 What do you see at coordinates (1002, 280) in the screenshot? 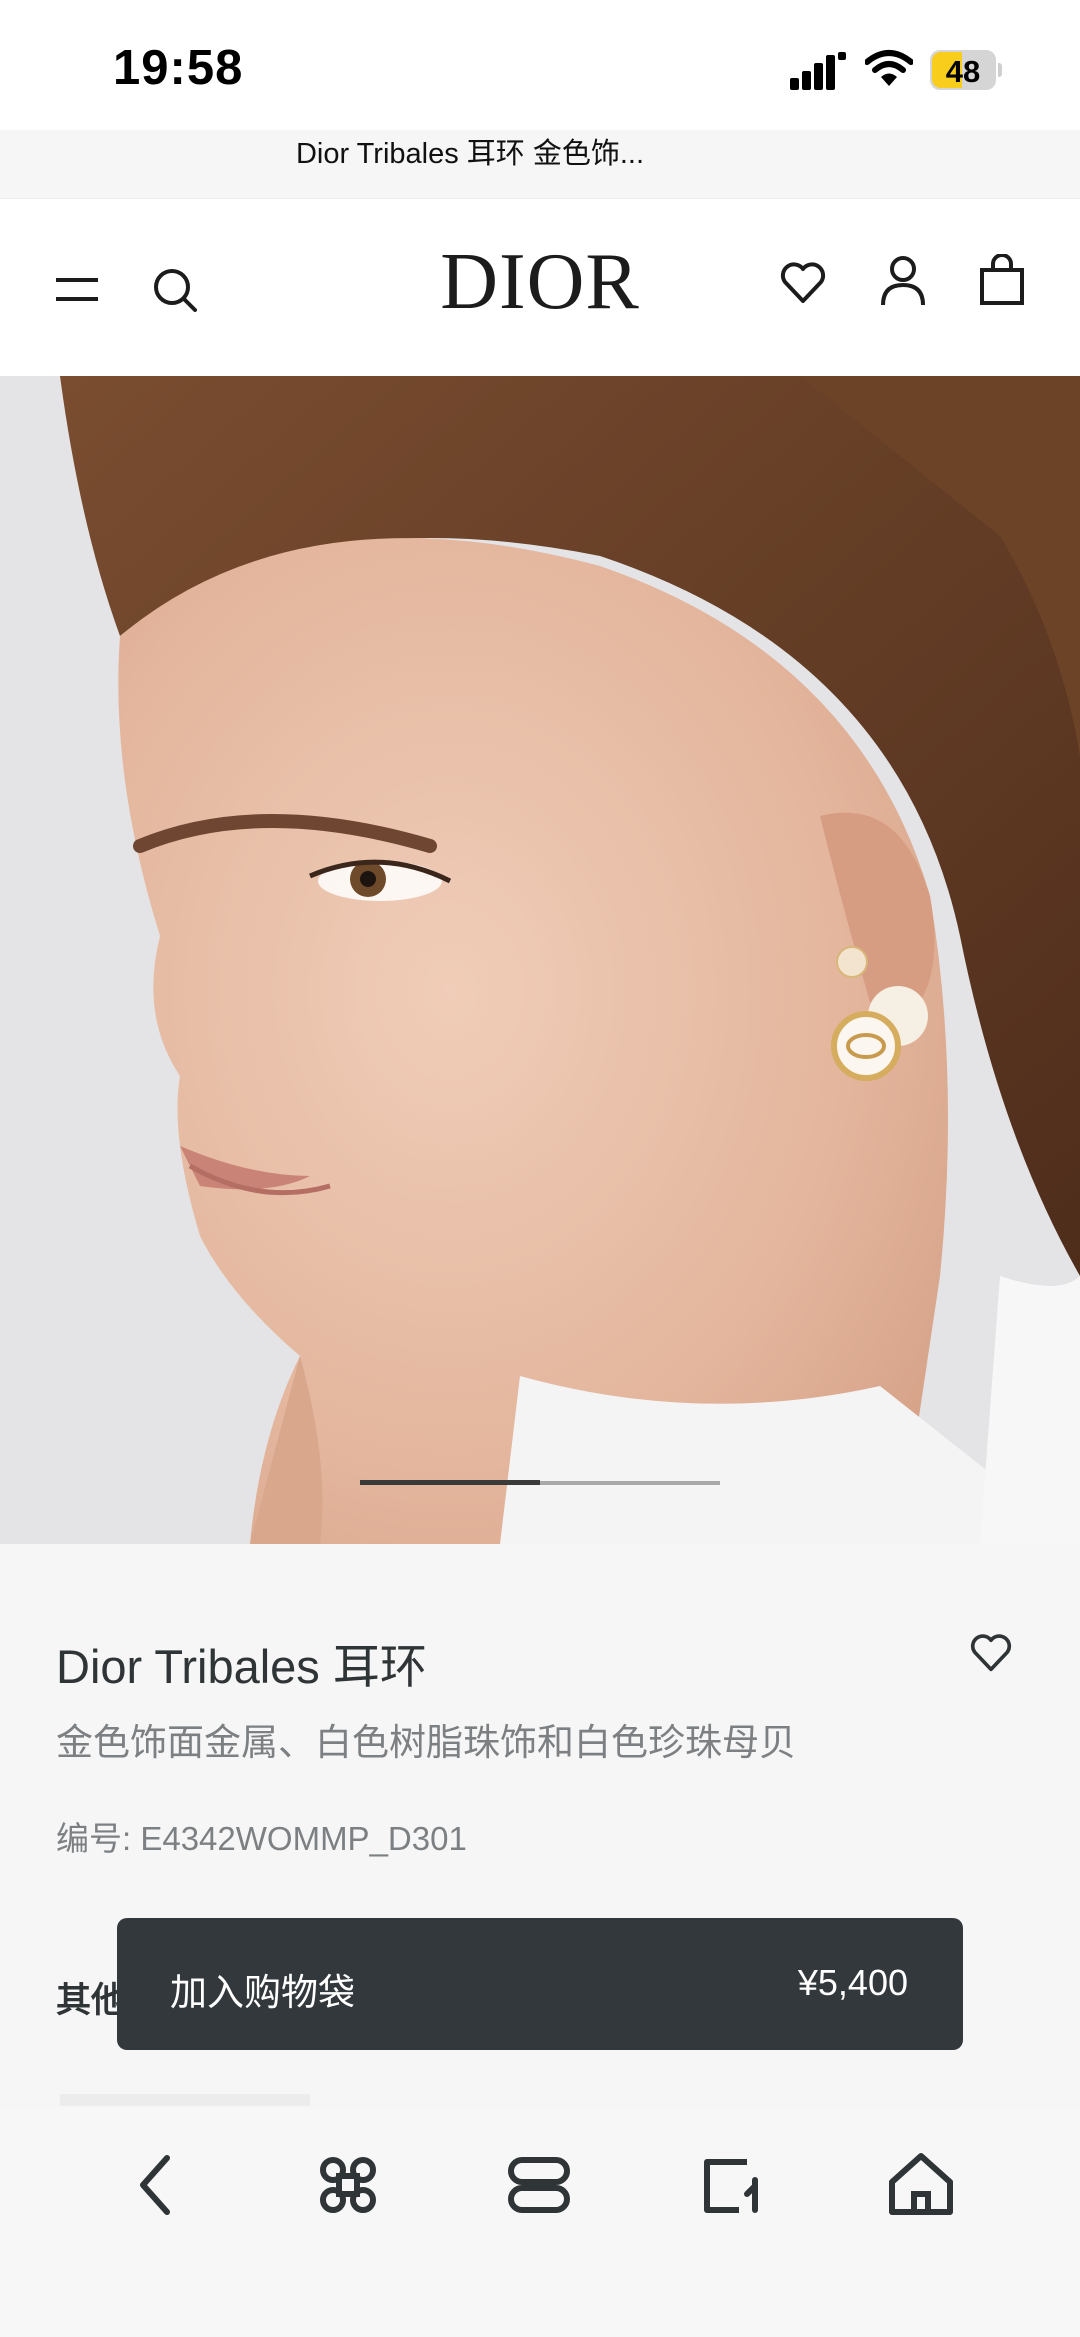
I see `shopping-bag-icon` at bounding box center [1002, 280].